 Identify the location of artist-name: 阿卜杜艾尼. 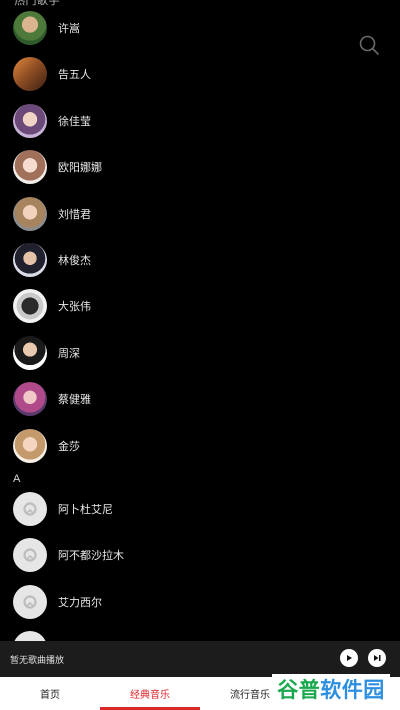
(85, 510).